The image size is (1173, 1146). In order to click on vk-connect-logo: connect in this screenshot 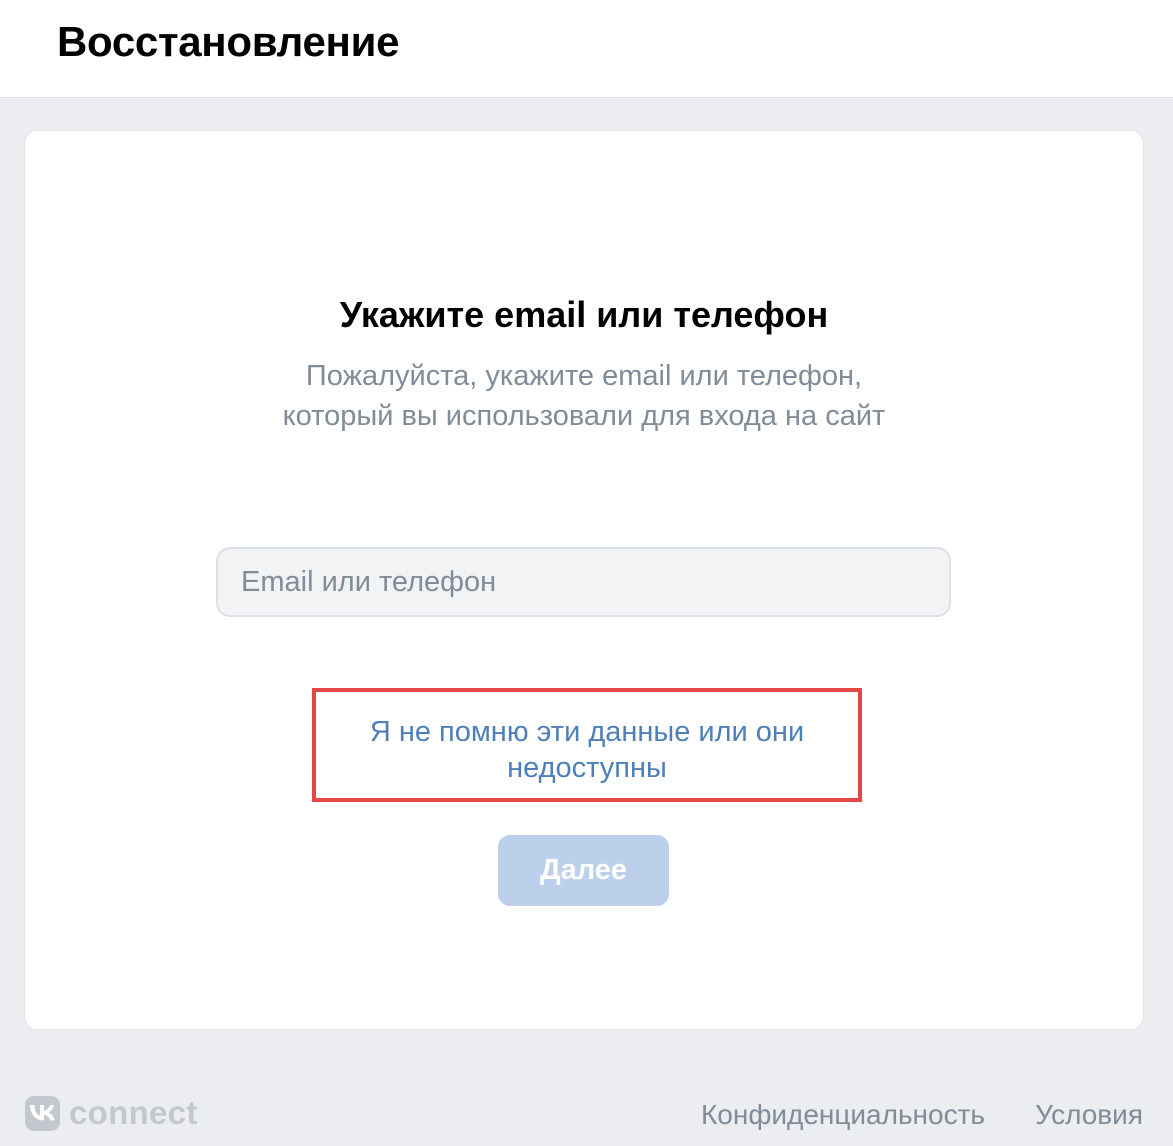, I will do `click(111, 1113)`.